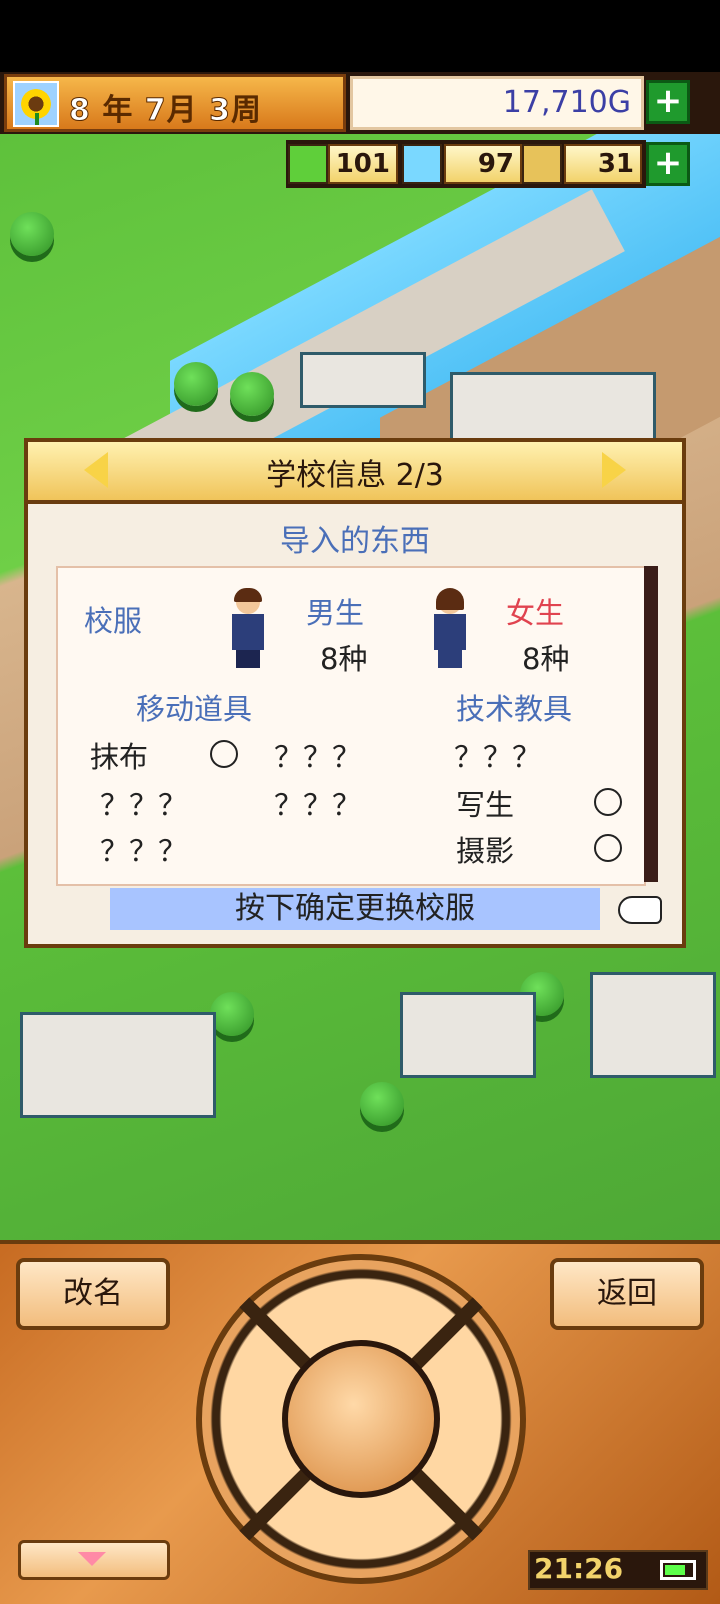  What do you see at coordinates (165, 111) in the screenshot?
I see `date-display: 8 年 7月 3周` at bounding box center [165, 111].